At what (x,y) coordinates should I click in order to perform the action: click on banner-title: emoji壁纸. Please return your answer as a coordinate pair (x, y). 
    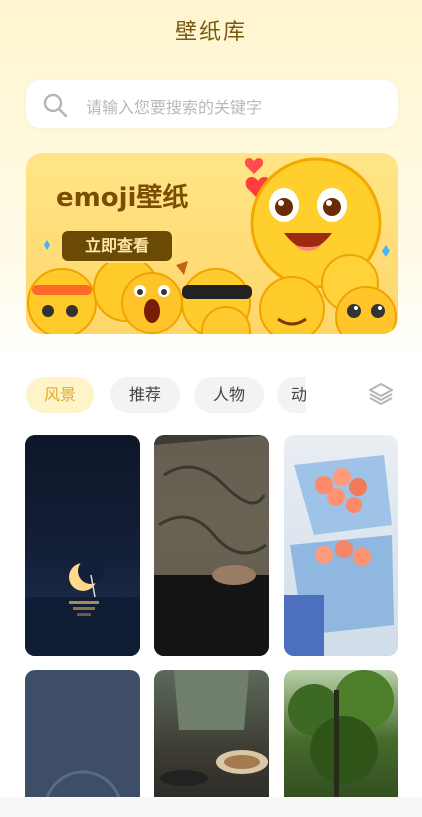
    Looking at the image, I should click on (122, 198).